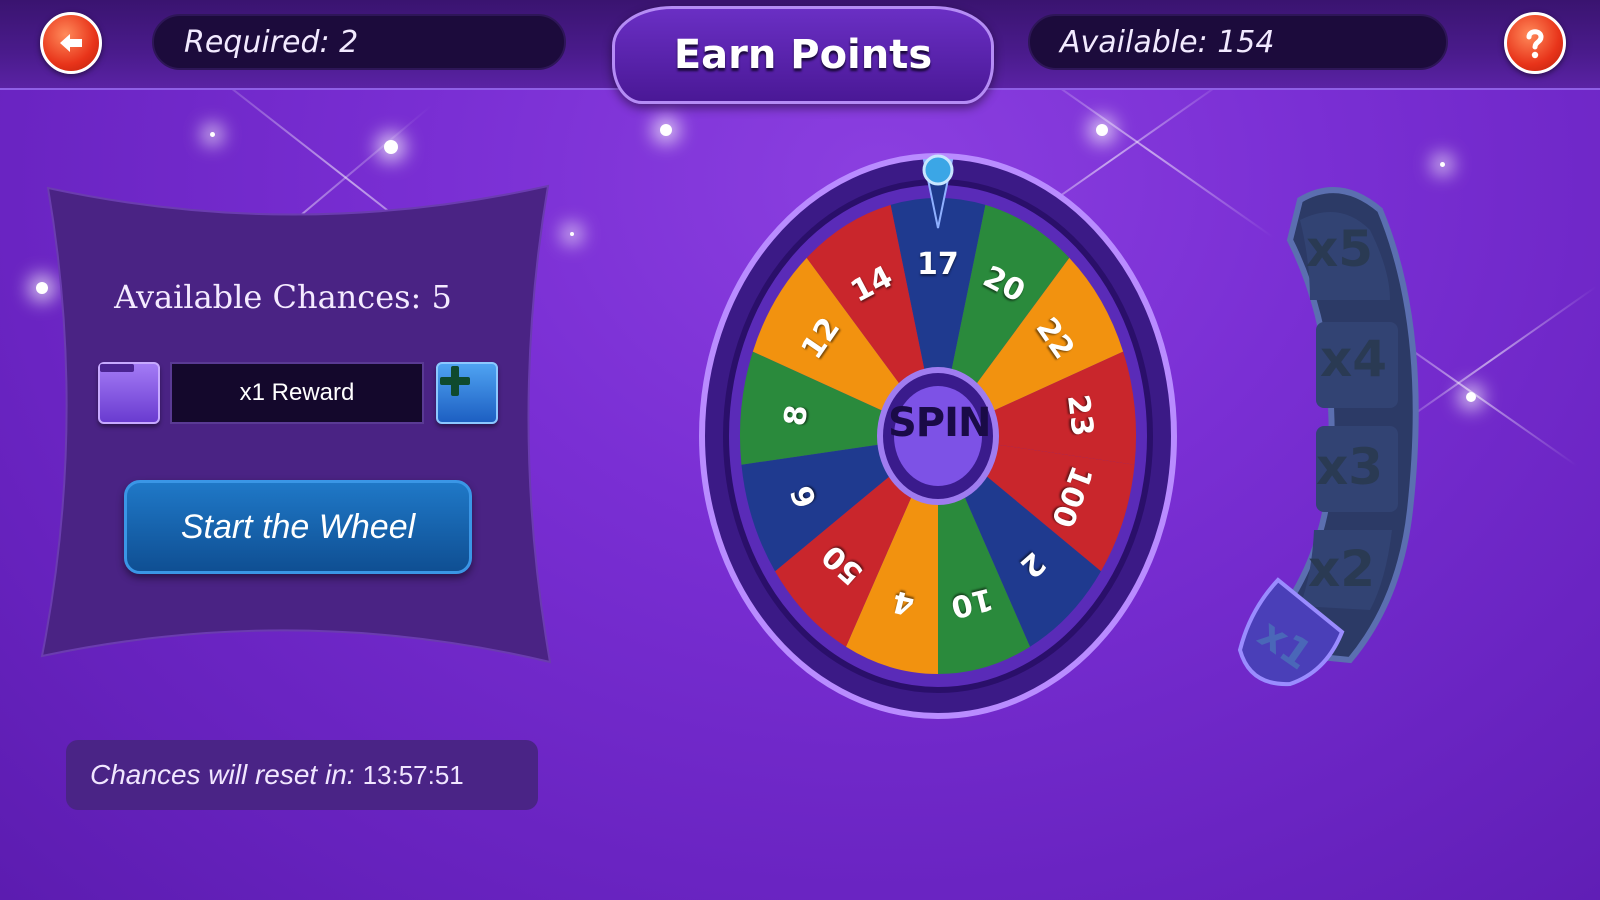  Describe the element at coordinates (117, 368) in the screenshot. I see `minus-icon` at that location.